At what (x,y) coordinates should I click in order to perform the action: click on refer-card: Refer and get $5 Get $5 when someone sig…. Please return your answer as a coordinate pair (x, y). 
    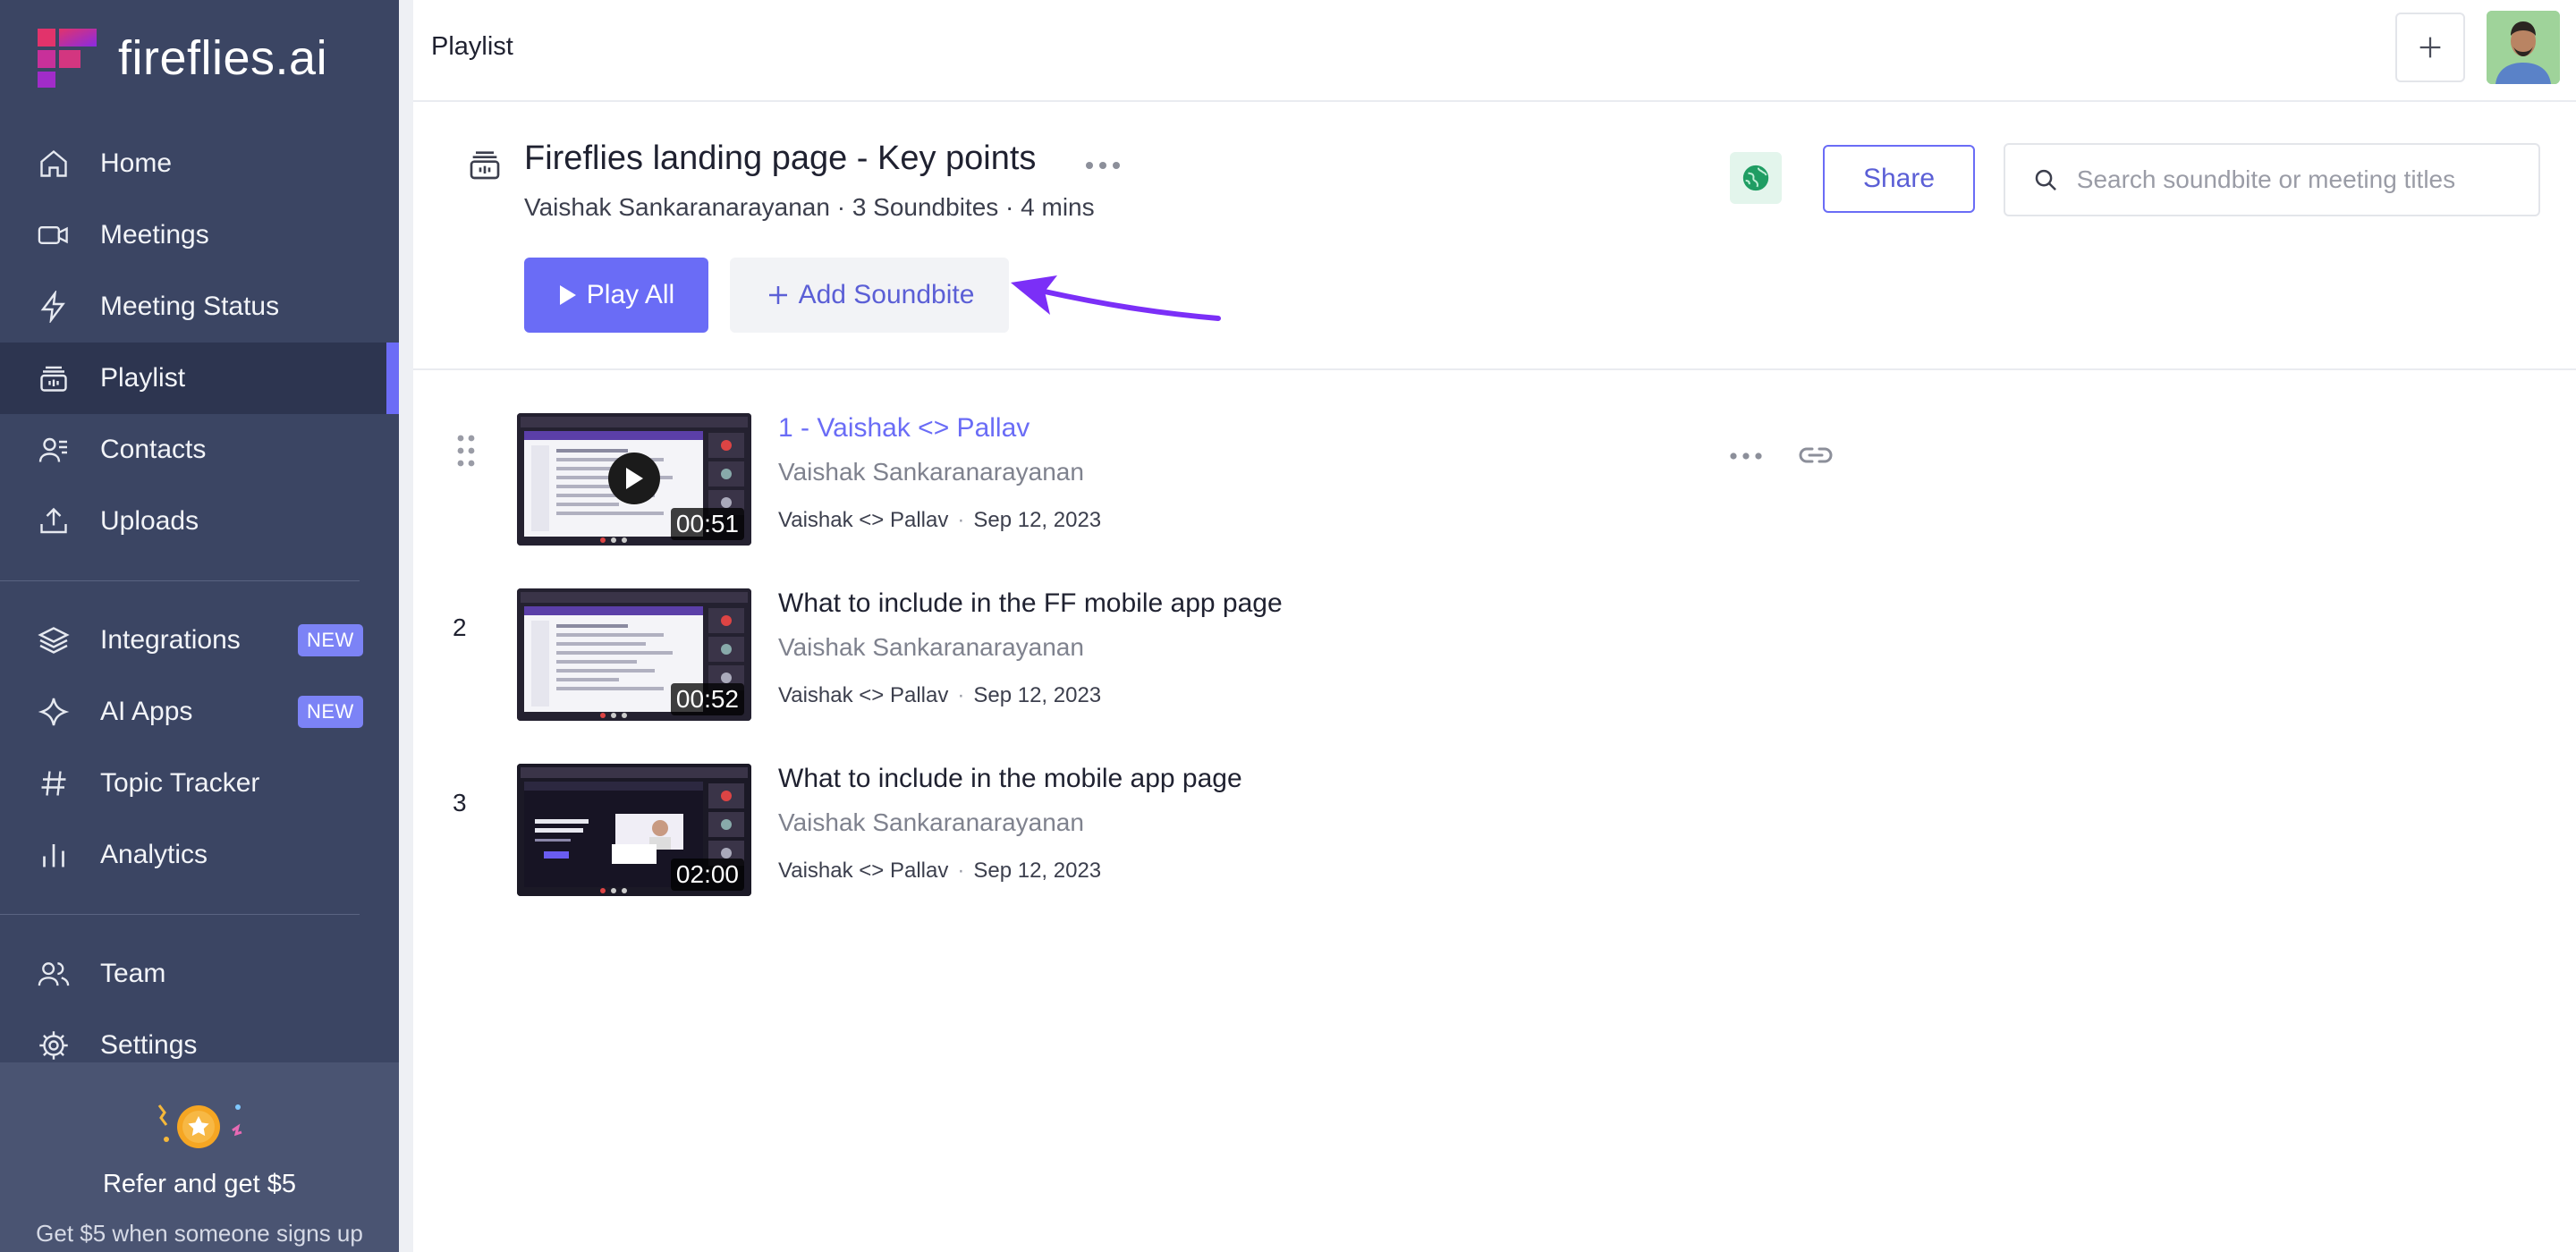
    Looking at the image, I should click on (199, 1157).